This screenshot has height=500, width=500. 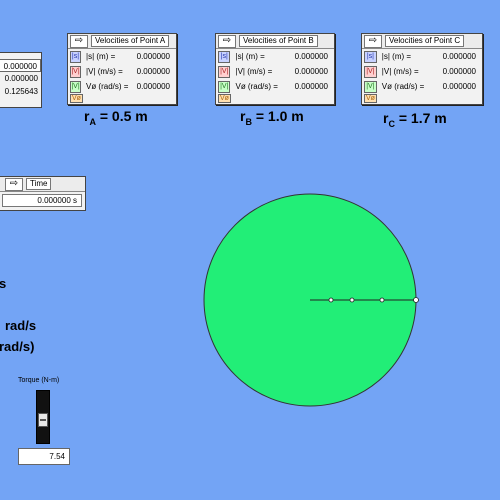 I want to click on torque-label: Torque (N-m), so click(x=39, y=380).